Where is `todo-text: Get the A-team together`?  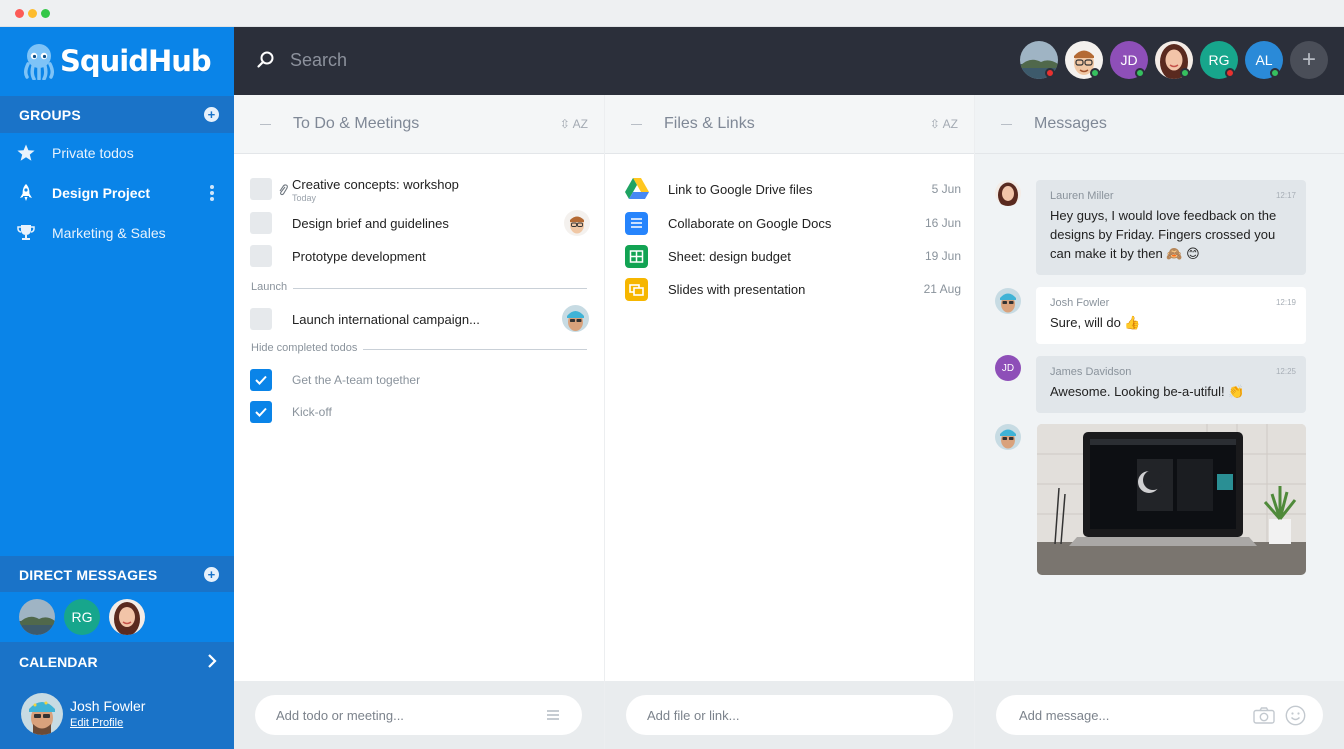
todo-text: Get the A-team together is located at coordinates (356, 380).